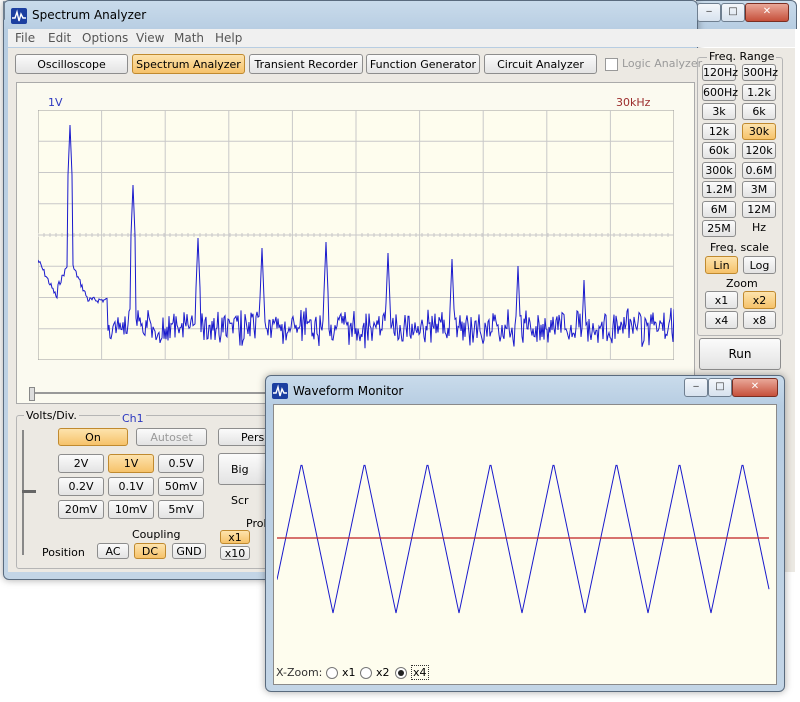 Image resolution: width=800 pixels, height=702 pixels. I want to click on freq-range-30k-button: 30k, so click(759, 131).